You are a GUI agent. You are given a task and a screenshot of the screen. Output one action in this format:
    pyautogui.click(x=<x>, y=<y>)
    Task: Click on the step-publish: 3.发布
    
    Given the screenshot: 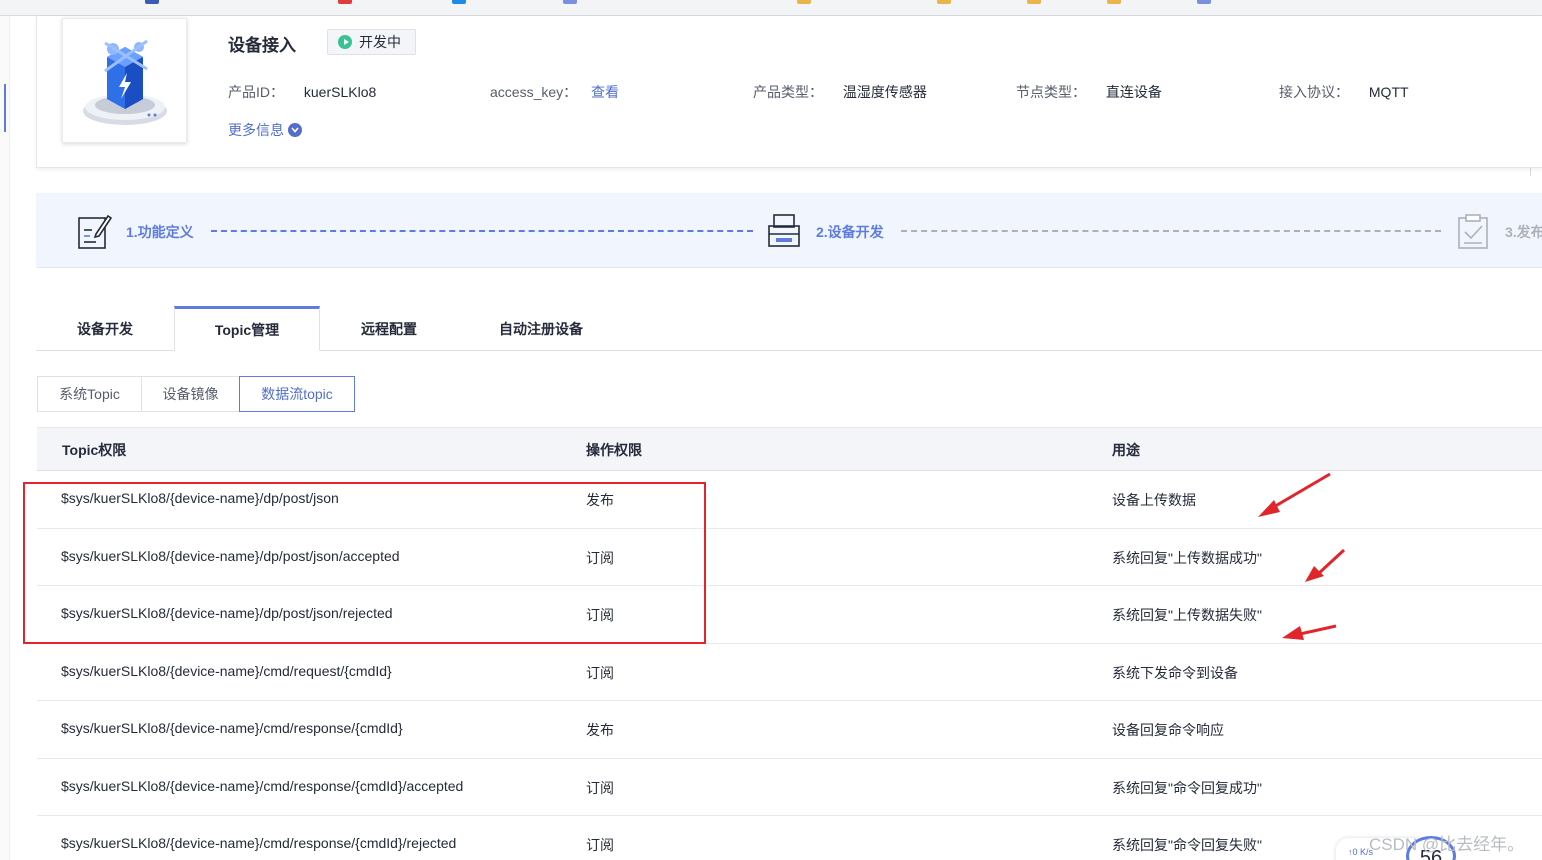 What is the action you would take?
    pyautogui.click(x=1523, y=232)
    